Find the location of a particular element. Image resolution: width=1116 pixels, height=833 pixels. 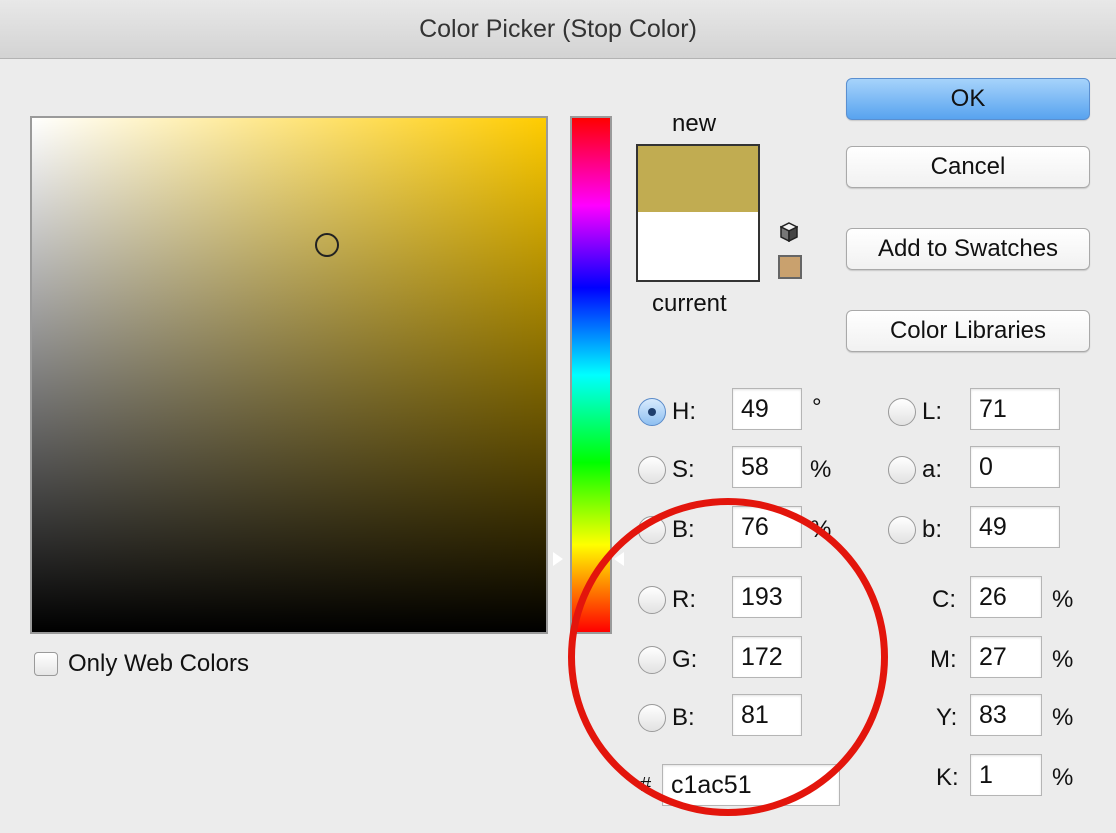

magenta-field: 27 is located at coordinates (1006, 657).